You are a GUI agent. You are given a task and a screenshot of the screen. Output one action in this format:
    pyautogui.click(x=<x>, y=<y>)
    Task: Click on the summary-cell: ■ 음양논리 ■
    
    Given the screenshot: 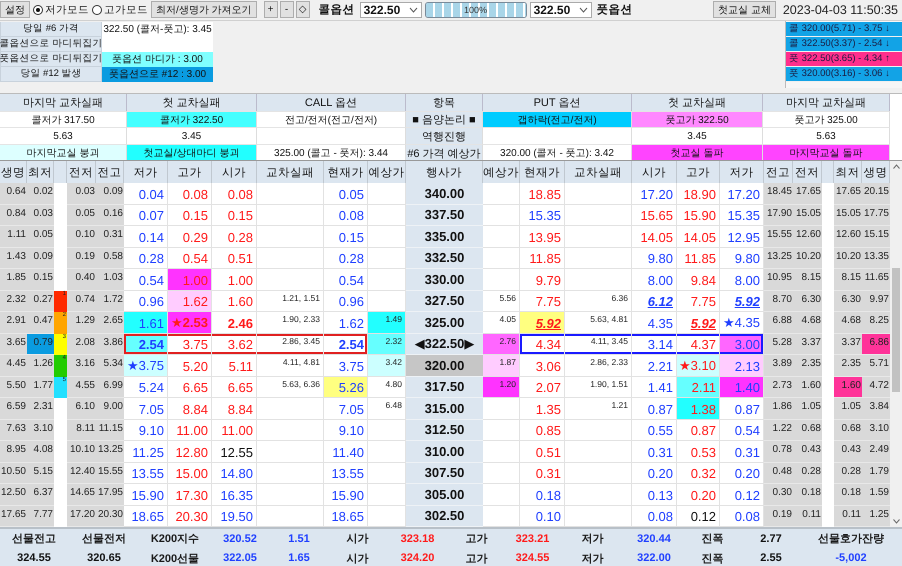 What is the action you would take?
    pyautogui.click(x=444, y=119)
    